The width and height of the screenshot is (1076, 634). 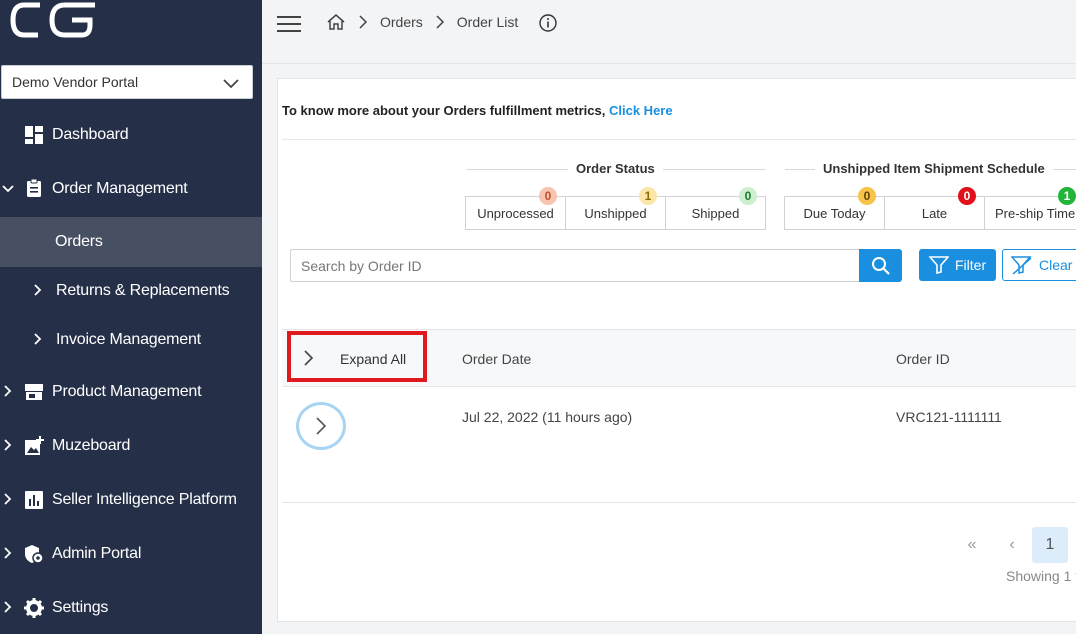 What do you see at coordinates (679, 358) in the screenshot?
I see `table-header: Expand All Order Date Order ID` at bounding box center [679, 358].